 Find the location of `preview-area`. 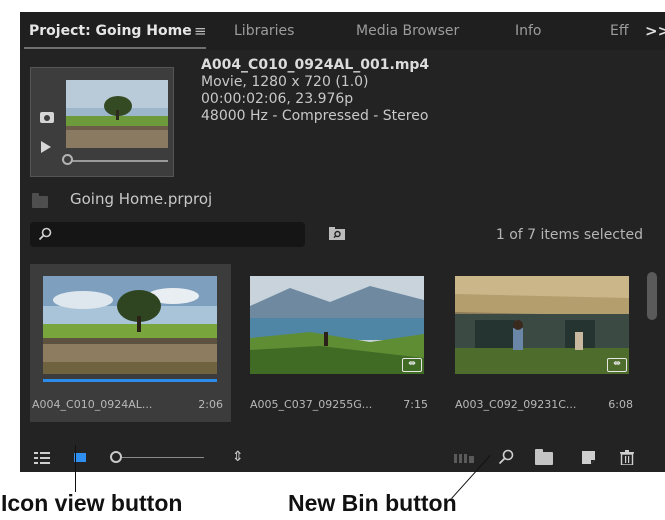

preview-area is located at coordinates (102, 122).